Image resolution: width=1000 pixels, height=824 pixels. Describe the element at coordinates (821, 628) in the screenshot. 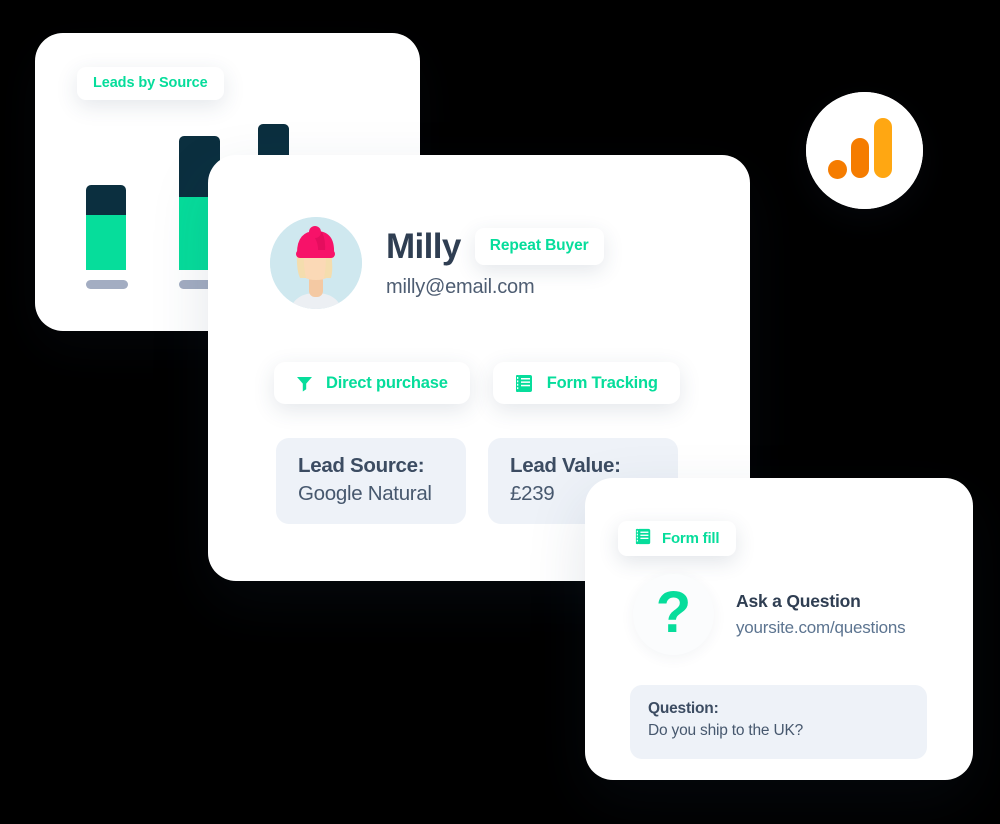

I see `question-url: yoursite.com/questions` at that location.